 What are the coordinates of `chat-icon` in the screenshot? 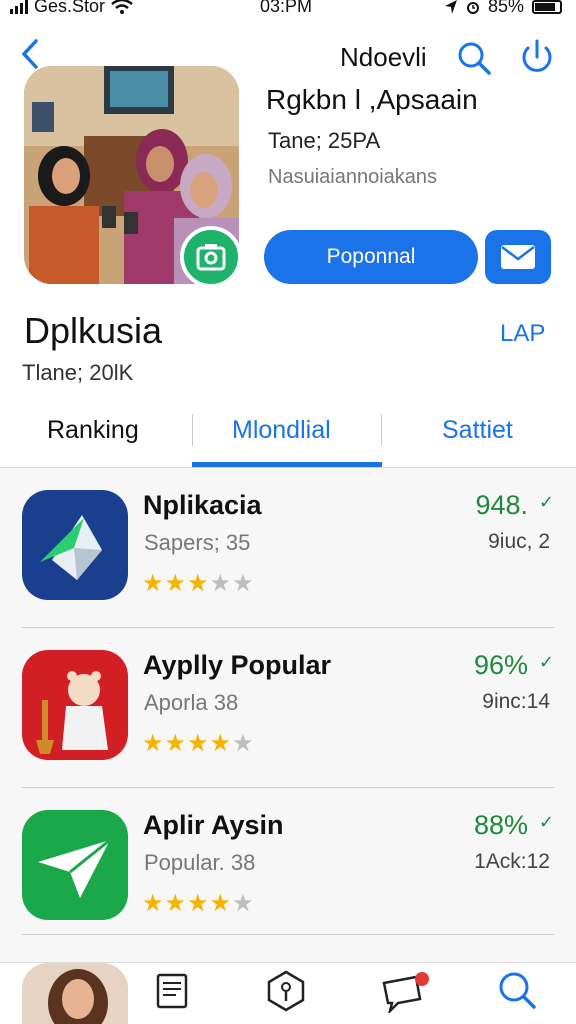 It's located at (405, 994).